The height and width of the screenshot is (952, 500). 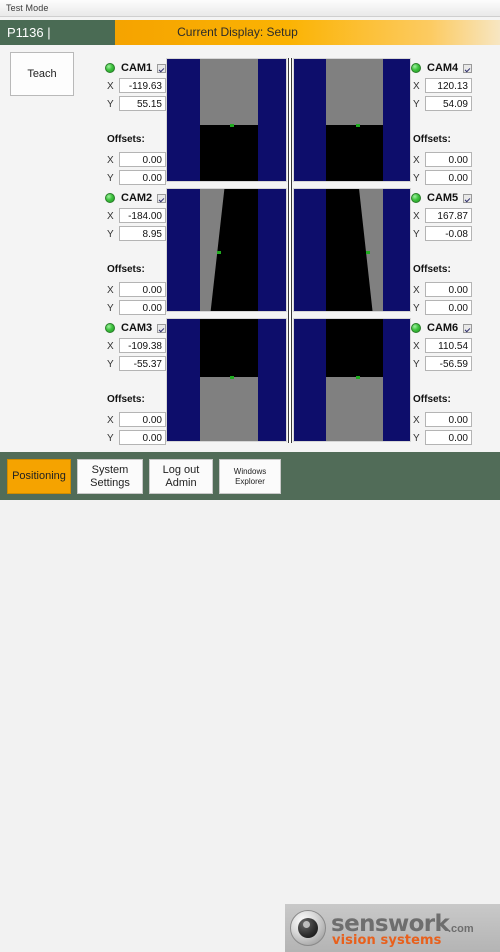 I want to click on camera-image-cam1, so click(x=226, y=120).